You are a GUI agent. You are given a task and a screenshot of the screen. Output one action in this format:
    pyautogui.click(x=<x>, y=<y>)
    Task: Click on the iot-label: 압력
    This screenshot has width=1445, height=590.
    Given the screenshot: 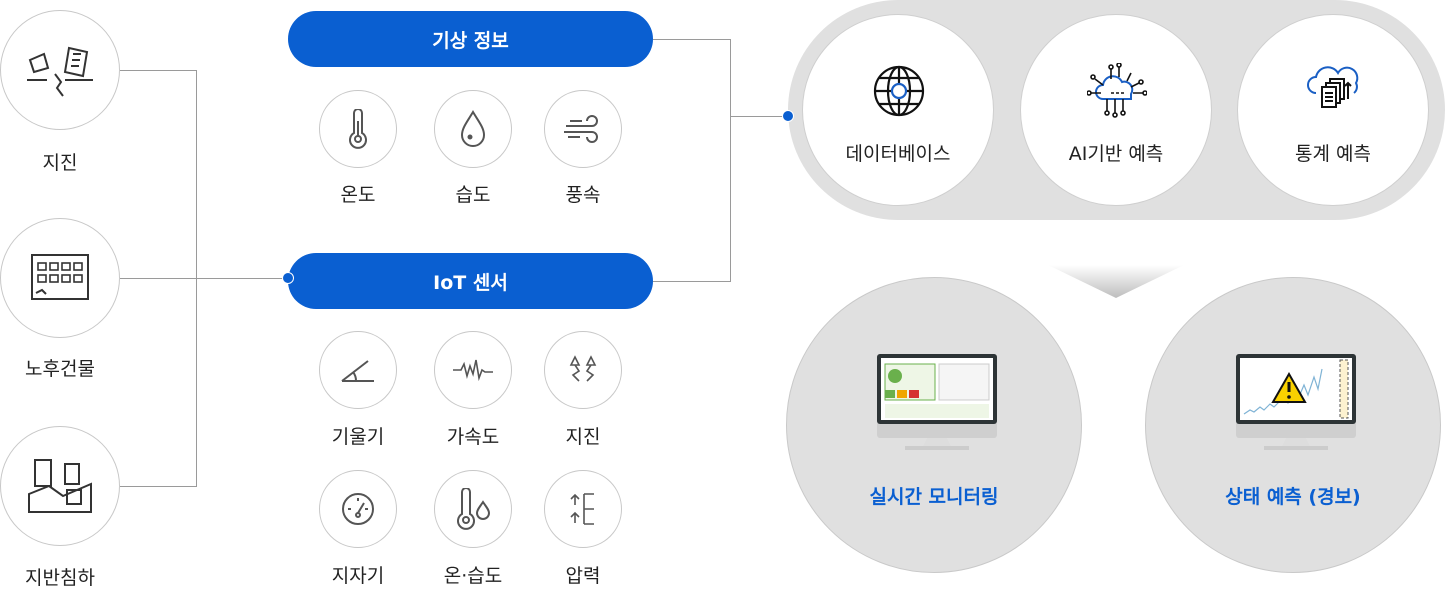 What is the action you would take?
    pyautogui.click(x=583, y=576)
    